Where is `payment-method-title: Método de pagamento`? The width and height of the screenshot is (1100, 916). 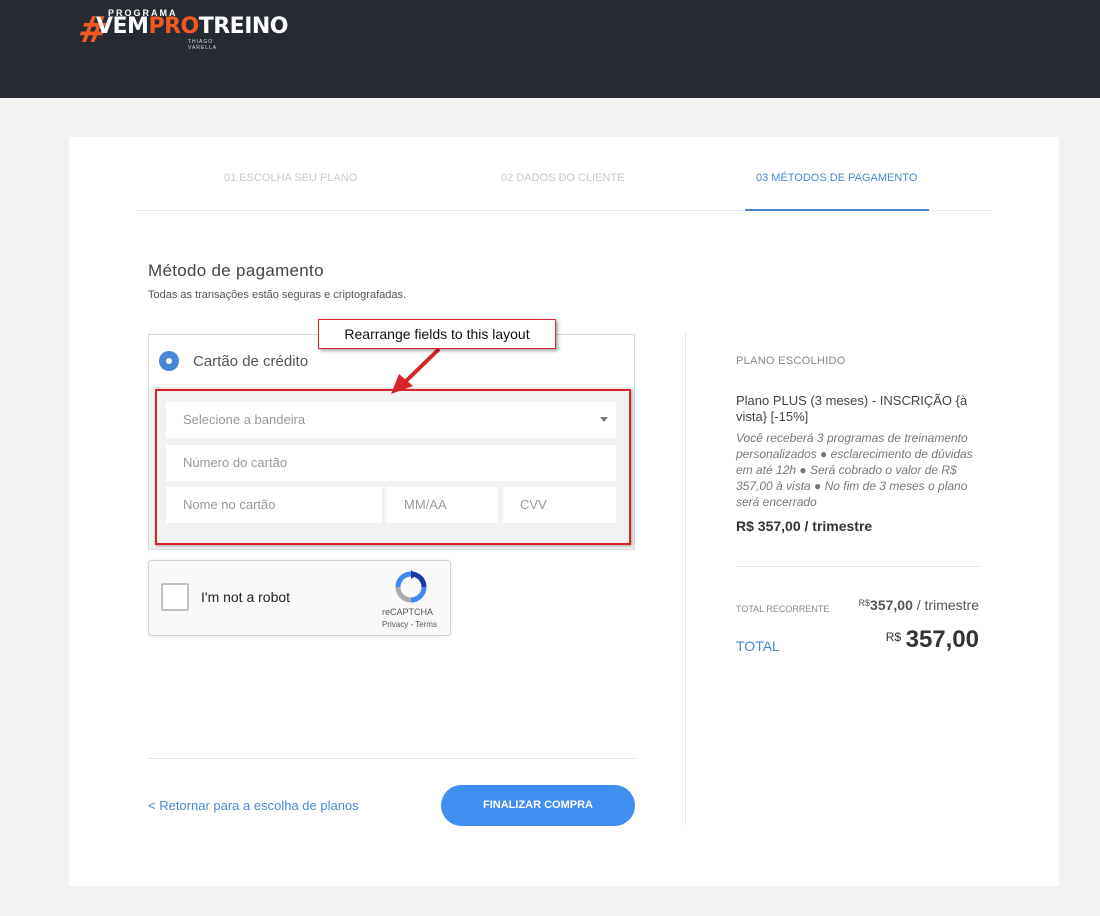 payment-method-title: Método de pagamento is located at coordinates (236, 270).